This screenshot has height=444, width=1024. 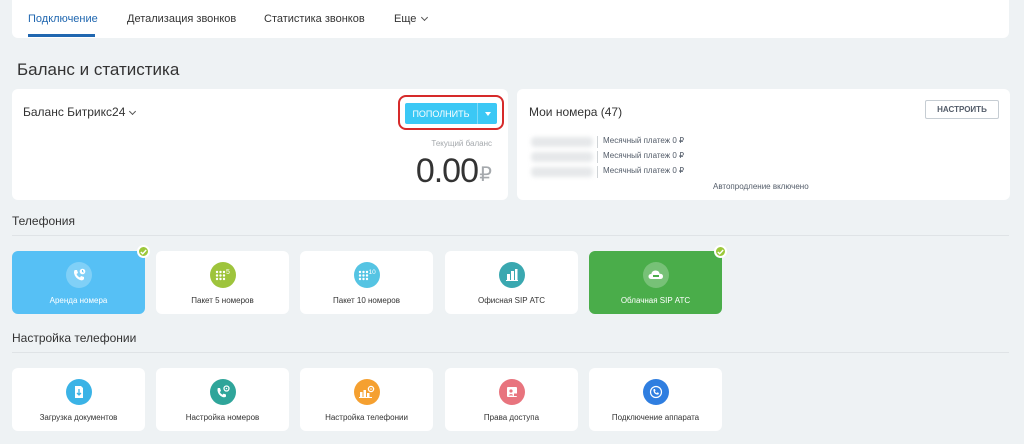 I want to click on cloud-pbx-icon, so click(x=655, y=275).